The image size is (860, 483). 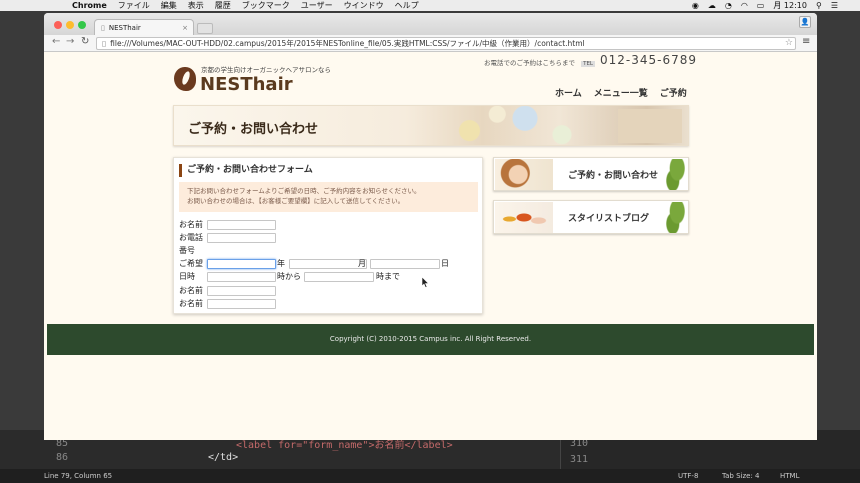 I want to click on syntax-status: HTML, so click(x=789, y=476).